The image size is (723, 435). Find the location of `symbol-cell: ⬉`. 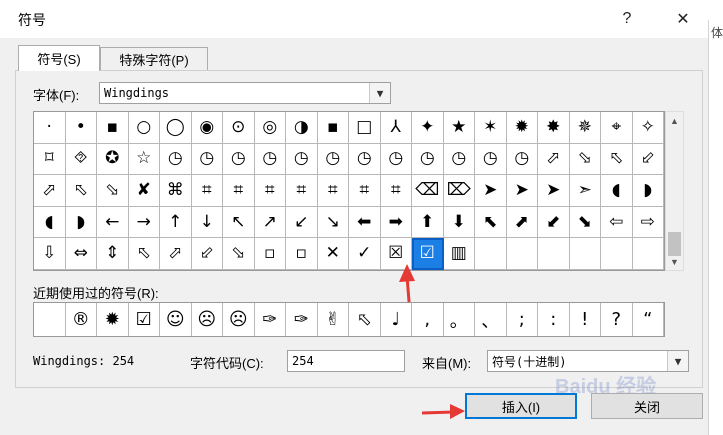

symbol-cell: ⬉ is located at coordinates (491, 222).